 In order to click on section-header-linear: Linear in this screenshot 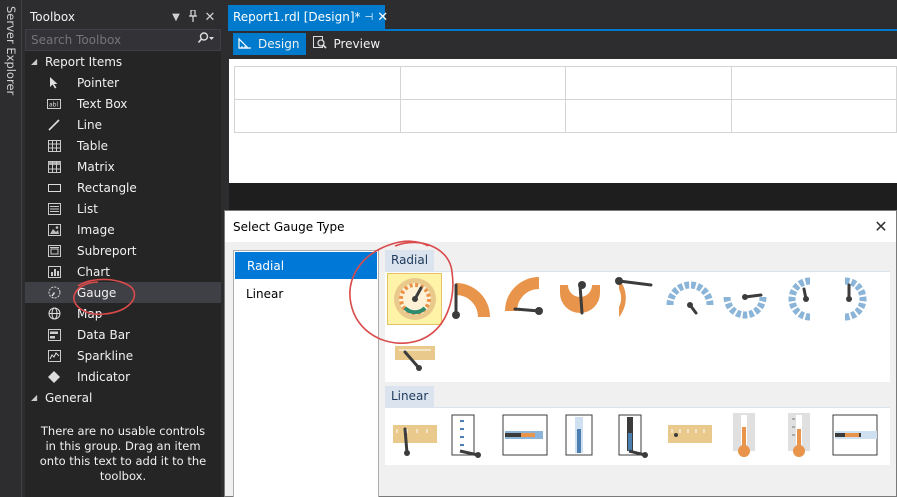, I will do `click(410, 396)`.